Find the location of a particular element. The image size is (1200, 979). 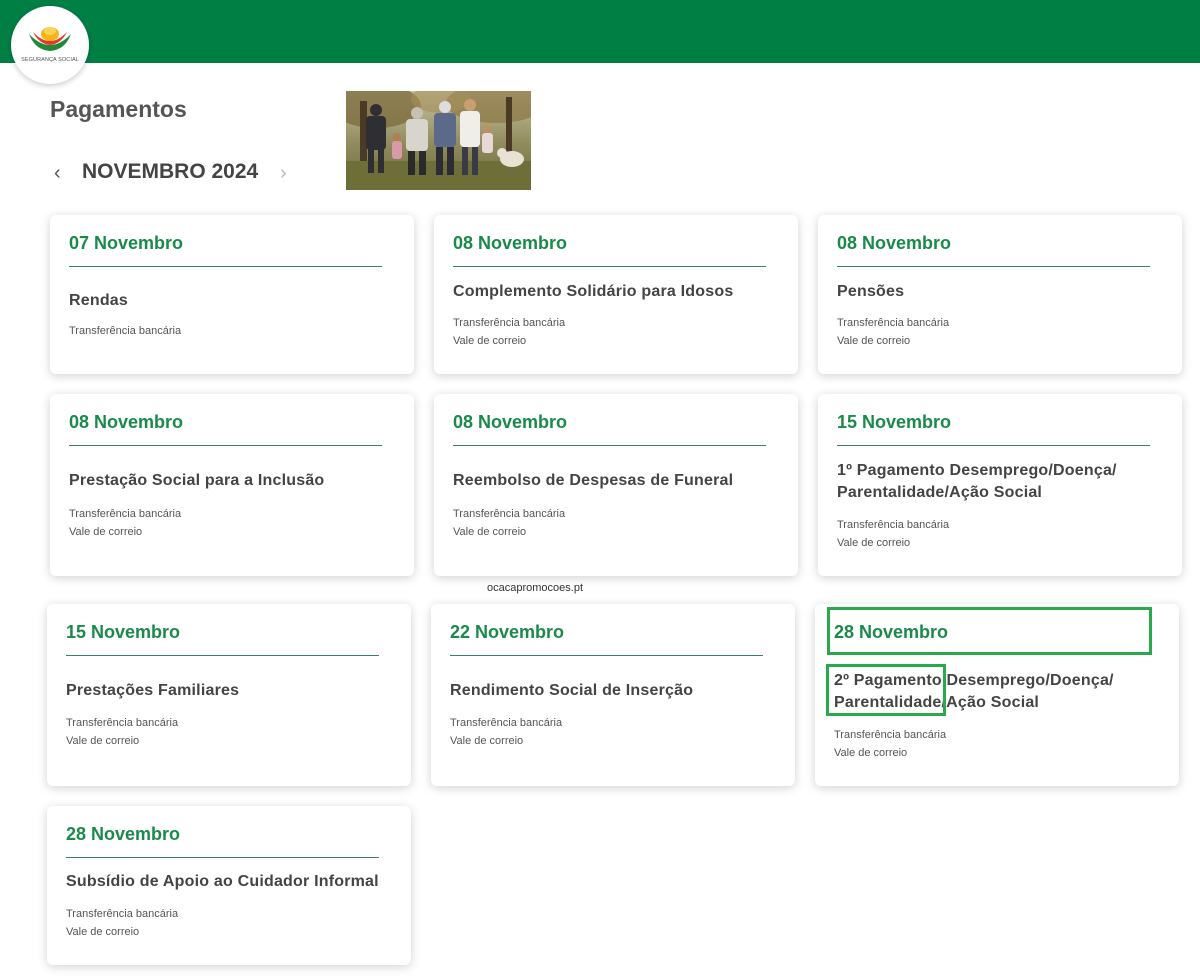

top-bar is located at coordinates (600, 31).